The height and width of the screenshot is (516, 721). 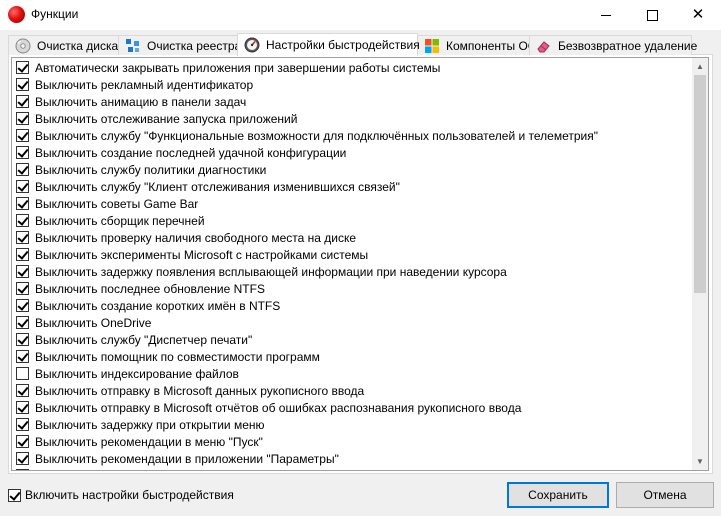 I want to click on maximize-icon, so click(x=652, y=15).